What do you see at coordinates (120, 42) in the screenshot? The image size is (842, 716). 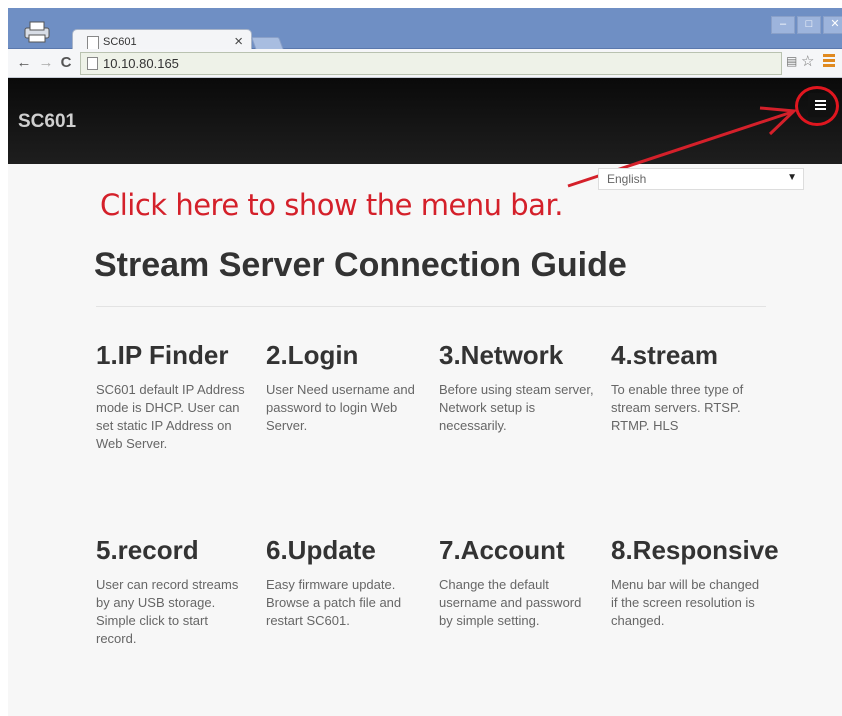 I see `tab-title: SC601` at bounding box center [120, 42].